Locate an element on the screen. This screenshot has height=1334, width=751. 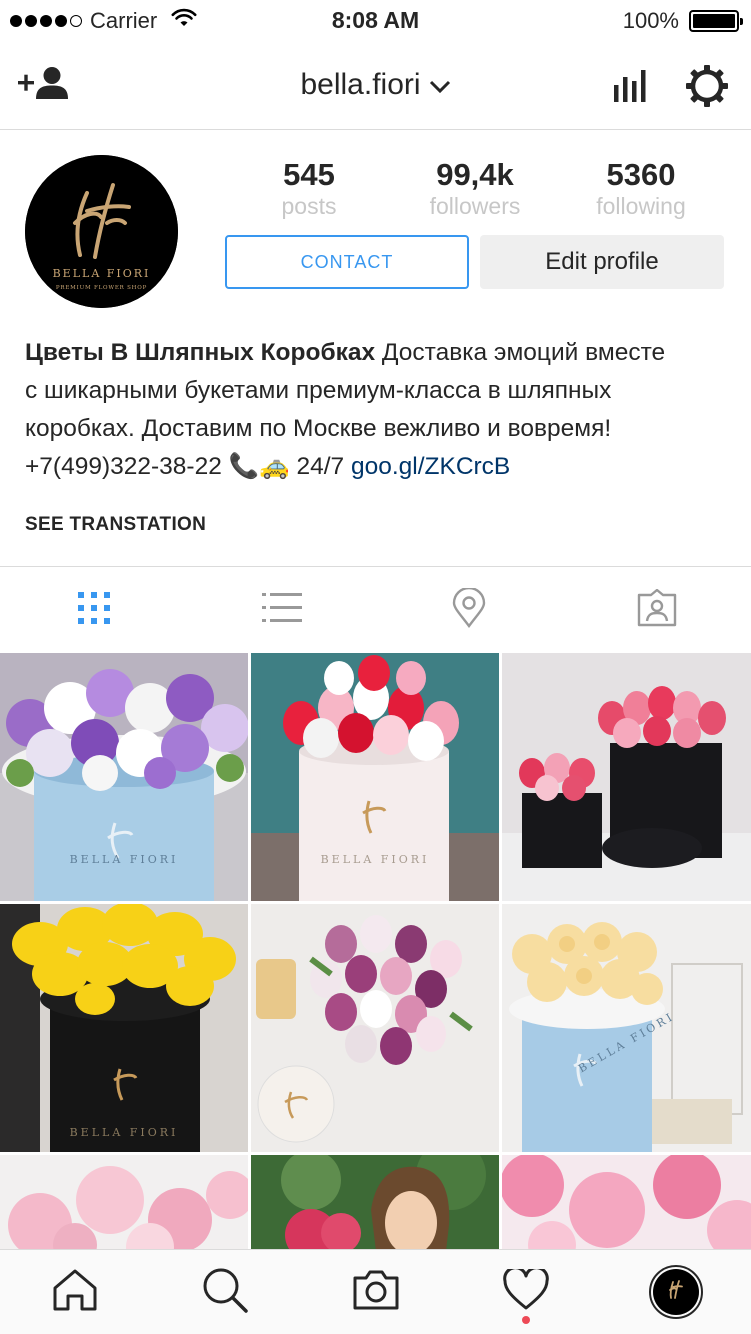
battery-icon is located at coordinates (716, 21).